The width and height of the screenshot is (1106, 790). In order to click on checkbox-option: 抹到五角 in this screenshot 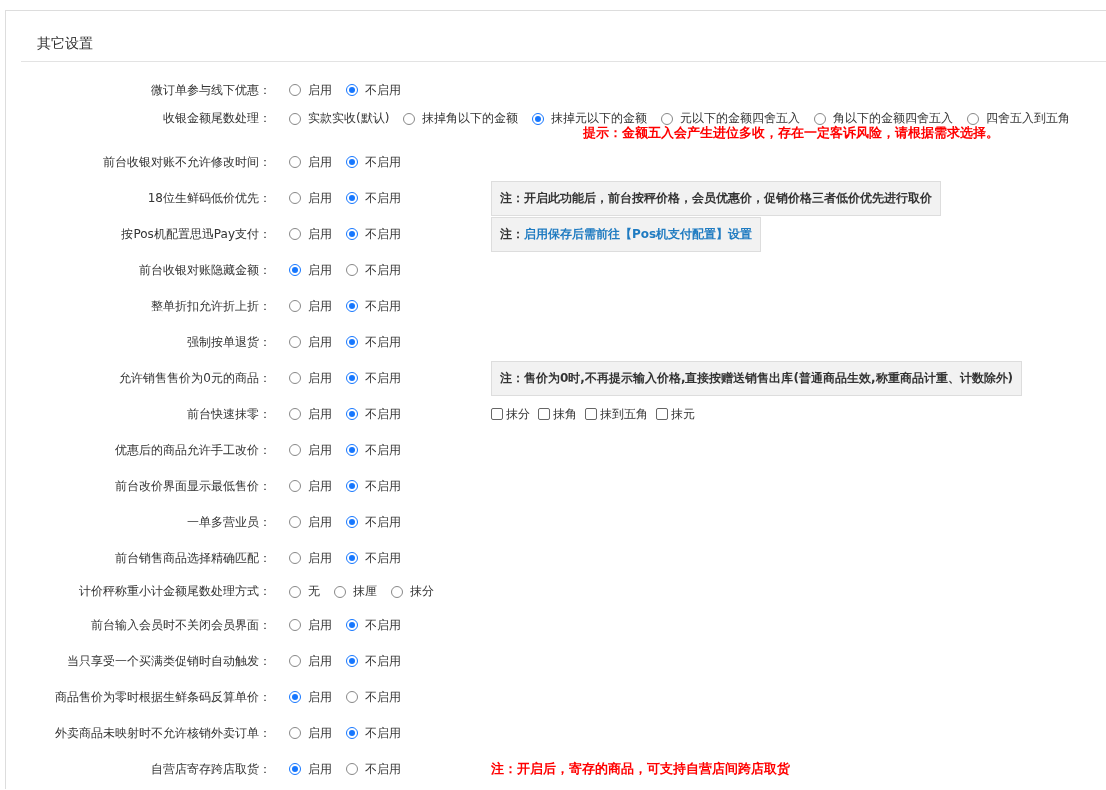, I will do `click(616, 414)`.